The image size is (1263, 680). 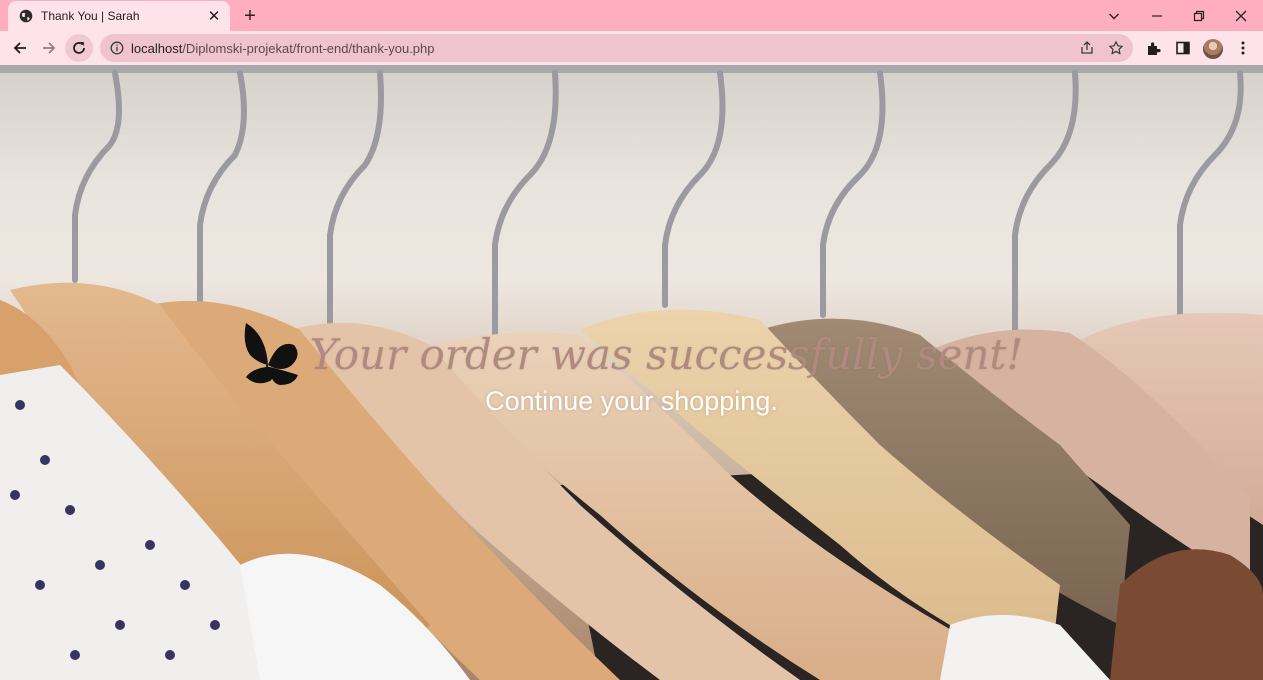 What do you see at coordinates (1183, 48) in the screenshot?
I see `side-panel-icon` at bounding box center [1183, 48].